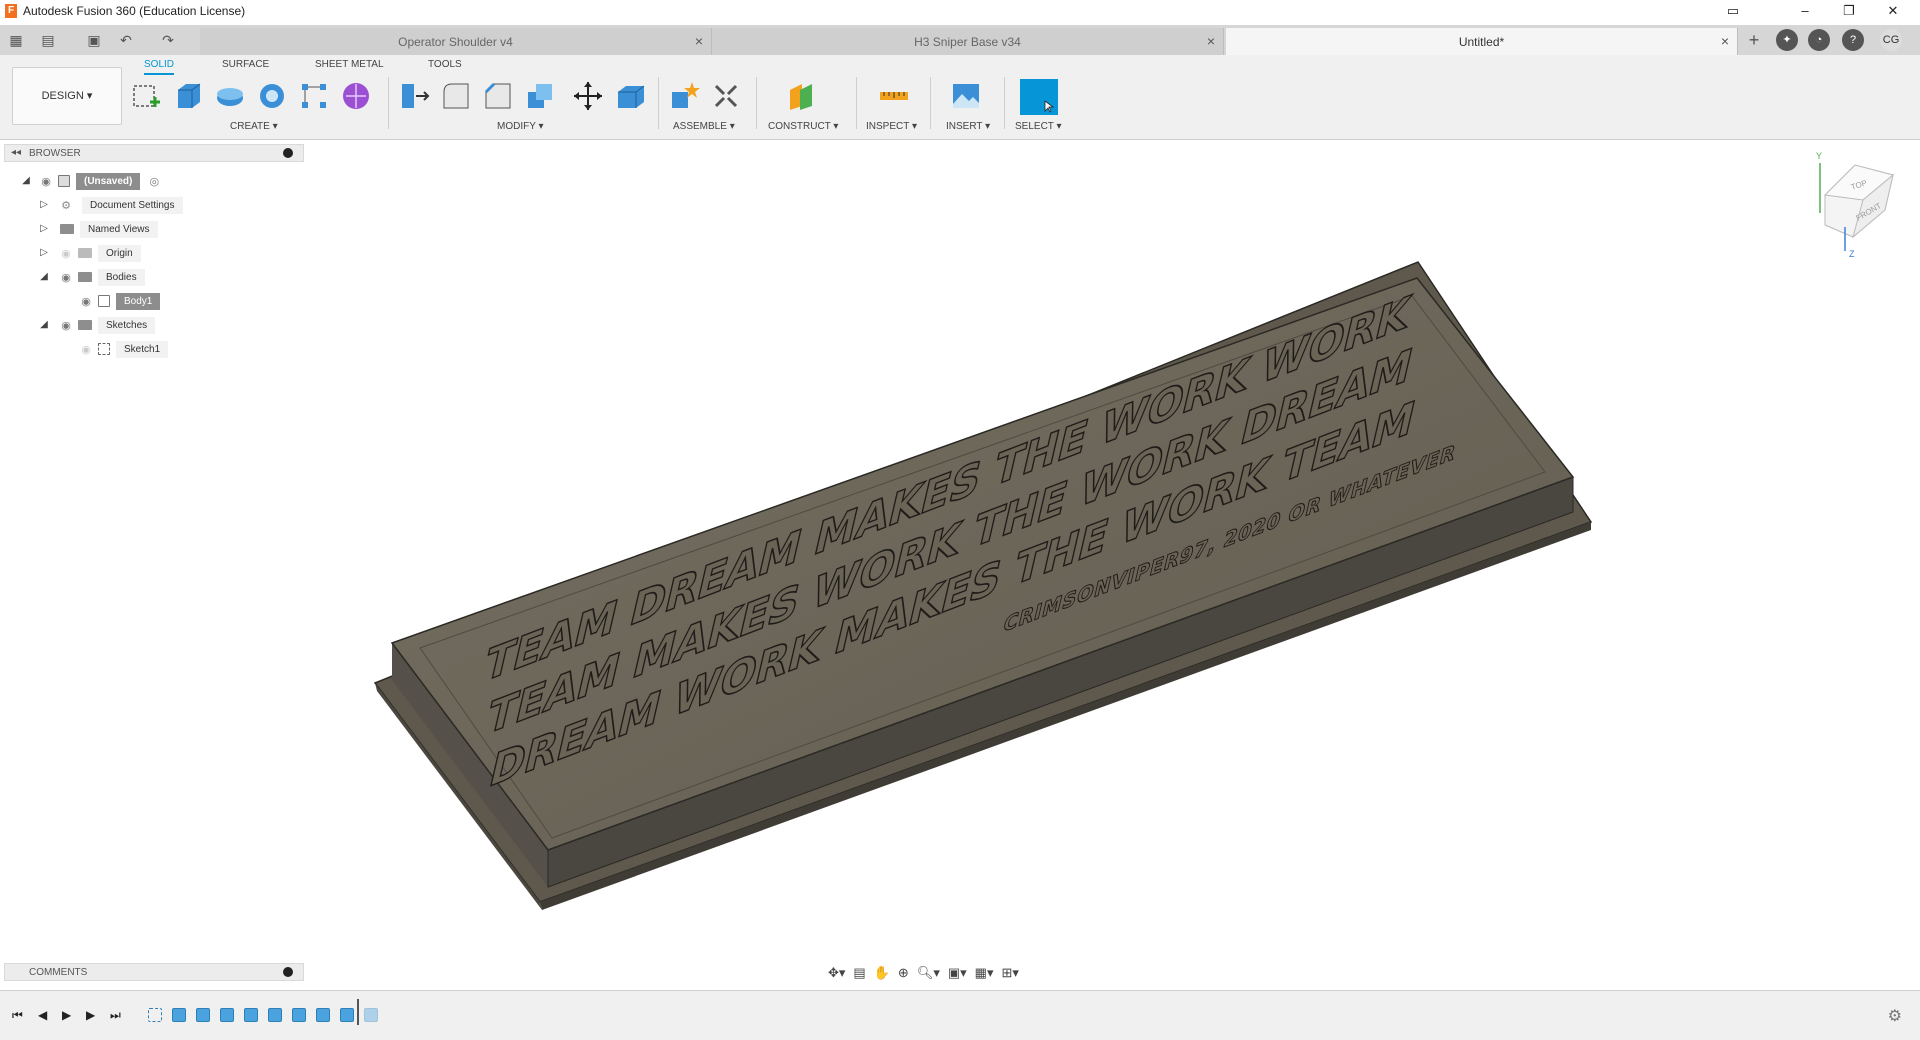 The width and height of the screenshot is (1920, 1040). I want to click on extrude-icon, so click(188, 96).